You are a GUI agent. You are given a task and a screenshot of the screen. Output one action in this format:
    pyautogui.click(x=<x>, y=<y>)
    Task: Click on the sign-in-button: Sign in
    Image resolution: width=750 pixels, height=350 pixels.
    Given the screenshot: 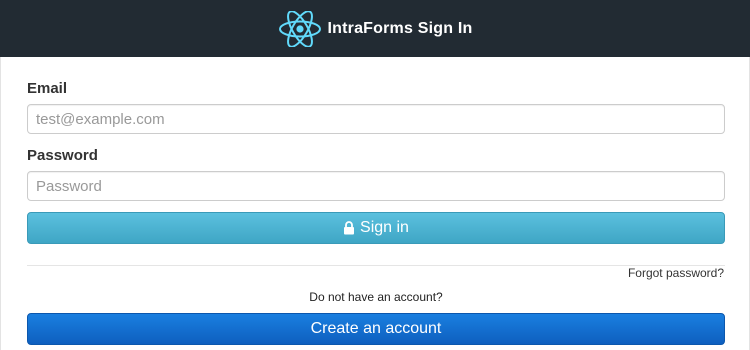 What is the action you would take?
    pyautogui.click(x=376, y=228)
    